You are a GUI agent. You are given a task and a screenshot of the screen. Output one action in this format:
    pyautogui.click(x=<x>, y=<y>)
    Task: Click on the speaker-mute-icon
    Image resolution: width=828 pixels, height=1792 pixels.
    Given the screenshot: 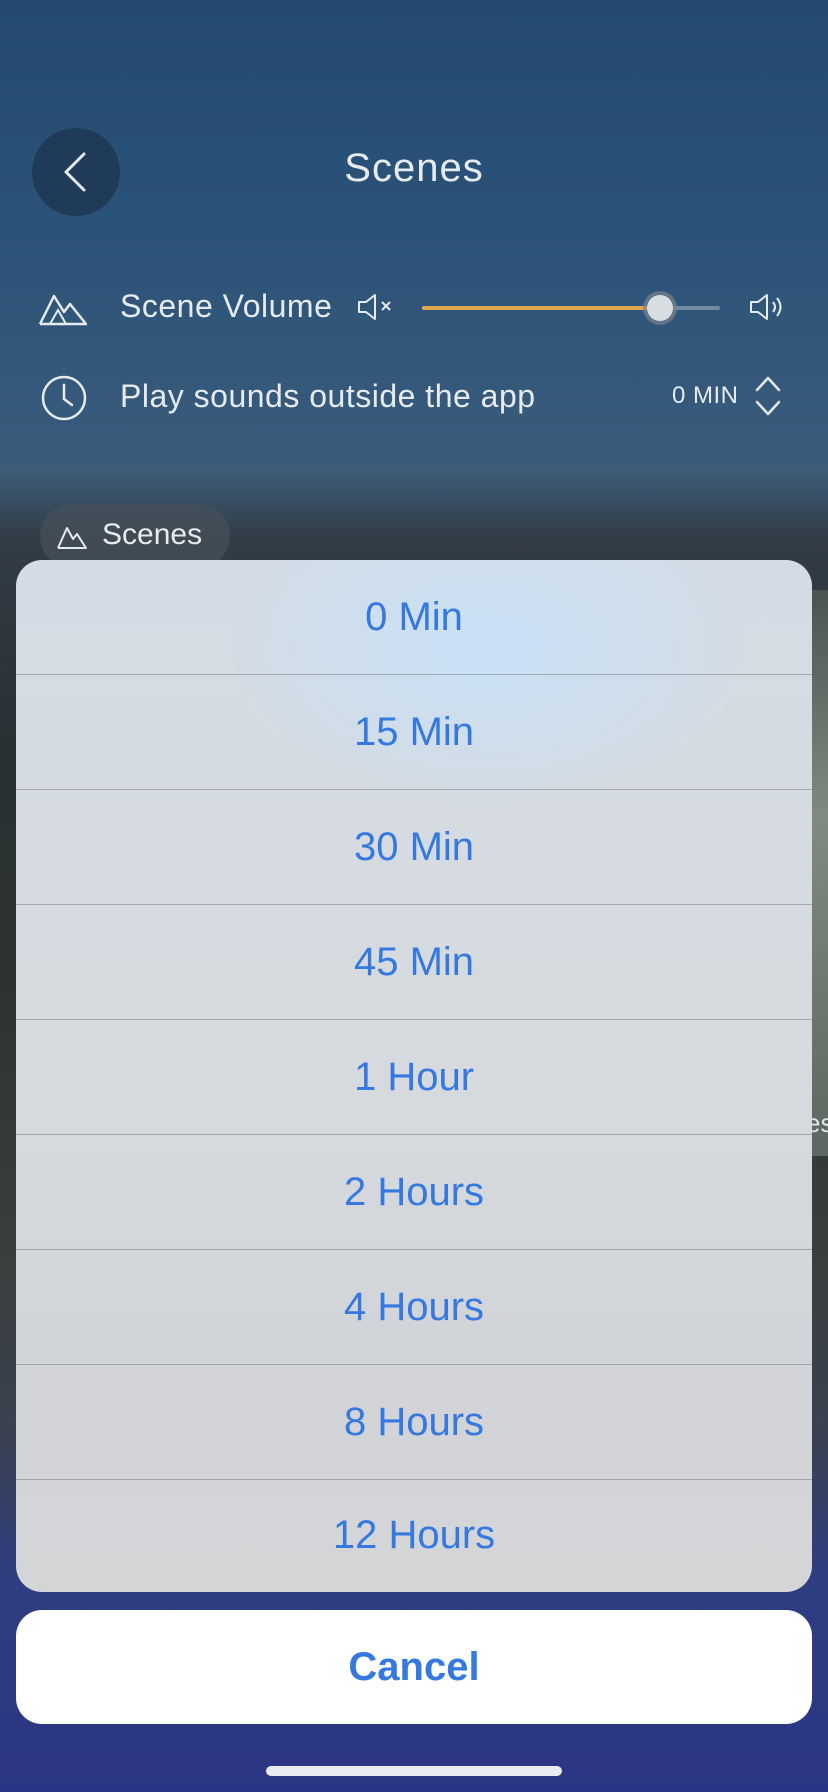 What is the action you would take?
    pyautogui.click(x=376, y=307)
    